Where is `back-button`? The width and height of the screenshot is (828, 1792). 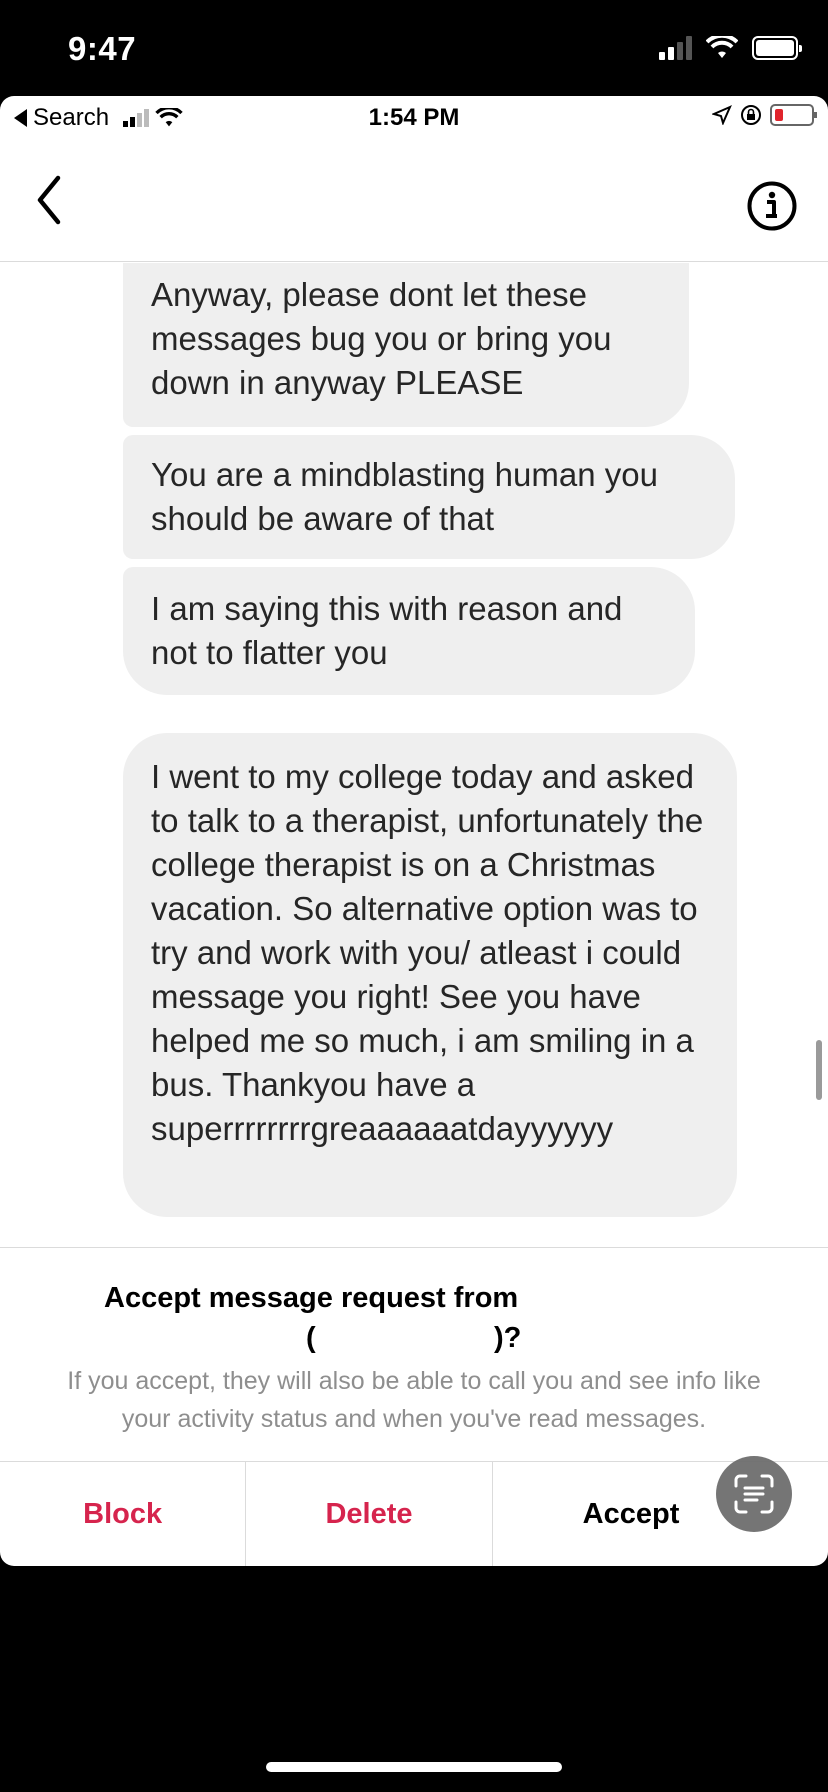
back-button is located at coordinates (50, 200).